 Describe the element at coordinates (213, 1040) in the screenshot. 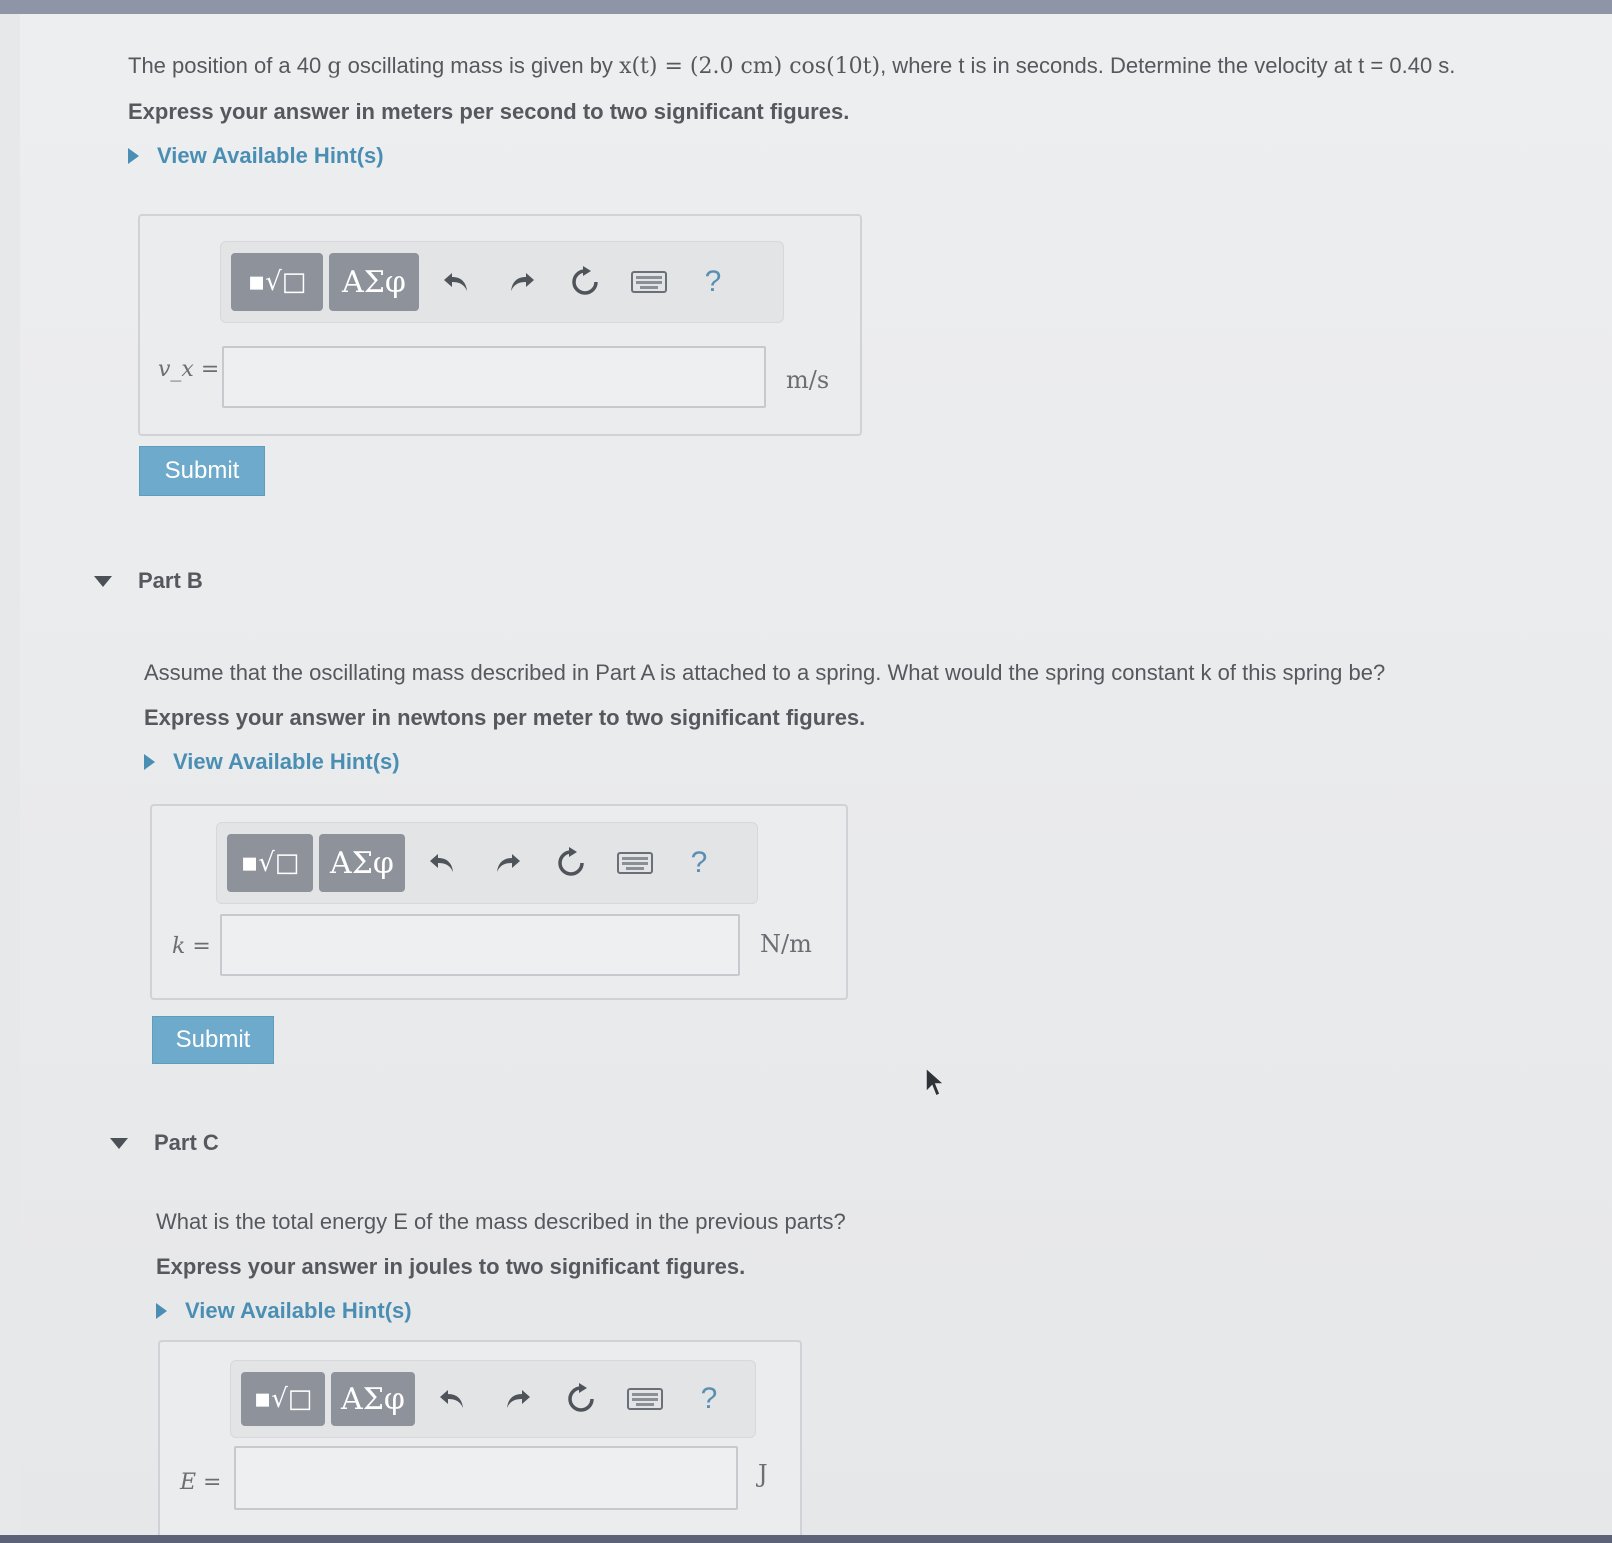

I see `part-b-submit-button: Submit` at that location.